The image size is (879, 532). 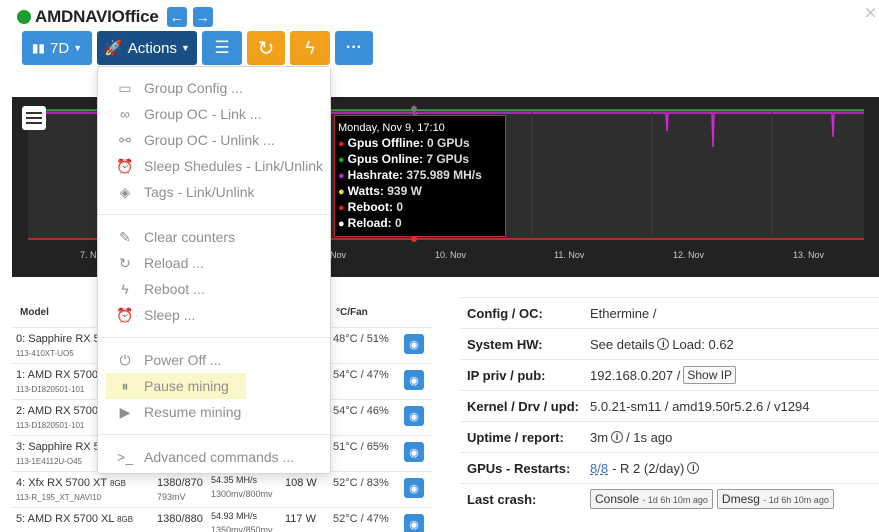 What do you see at coordinates (185, 48) in the screenshot?
I see `caret-down-icon: ▼` at bounding box center [185, 48].